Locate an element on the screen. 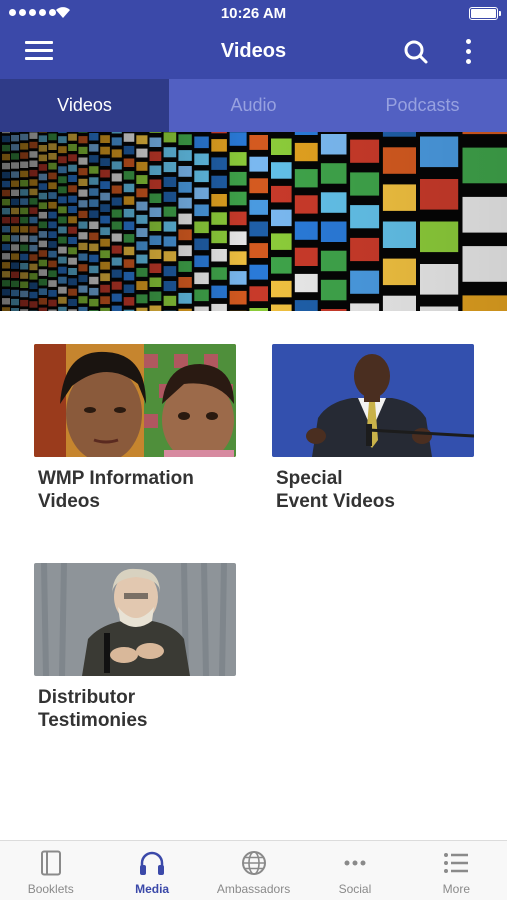 The image size is (507, 900). app-bar: Videos is located at coordinates (253, 53).